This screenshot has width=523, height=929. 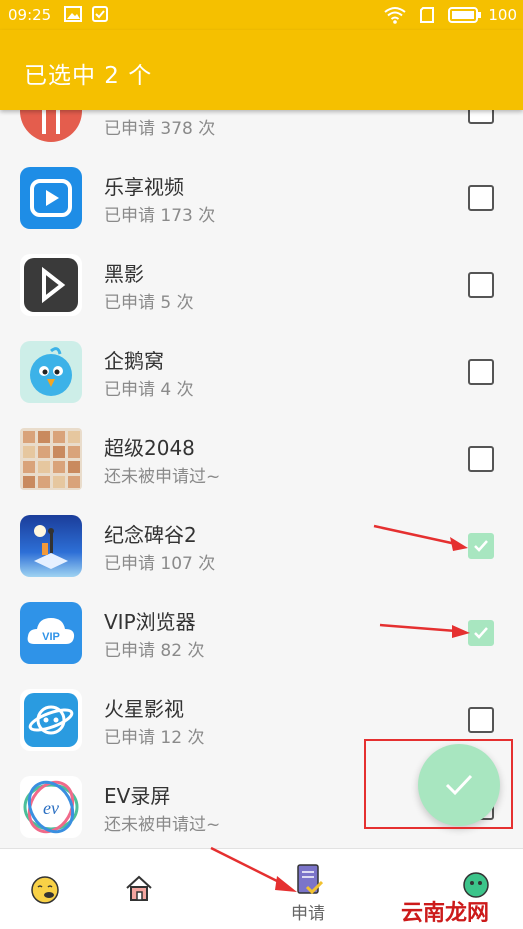 I want to click on apply-count: 已申请 4 次, so click(x=149, y=390).